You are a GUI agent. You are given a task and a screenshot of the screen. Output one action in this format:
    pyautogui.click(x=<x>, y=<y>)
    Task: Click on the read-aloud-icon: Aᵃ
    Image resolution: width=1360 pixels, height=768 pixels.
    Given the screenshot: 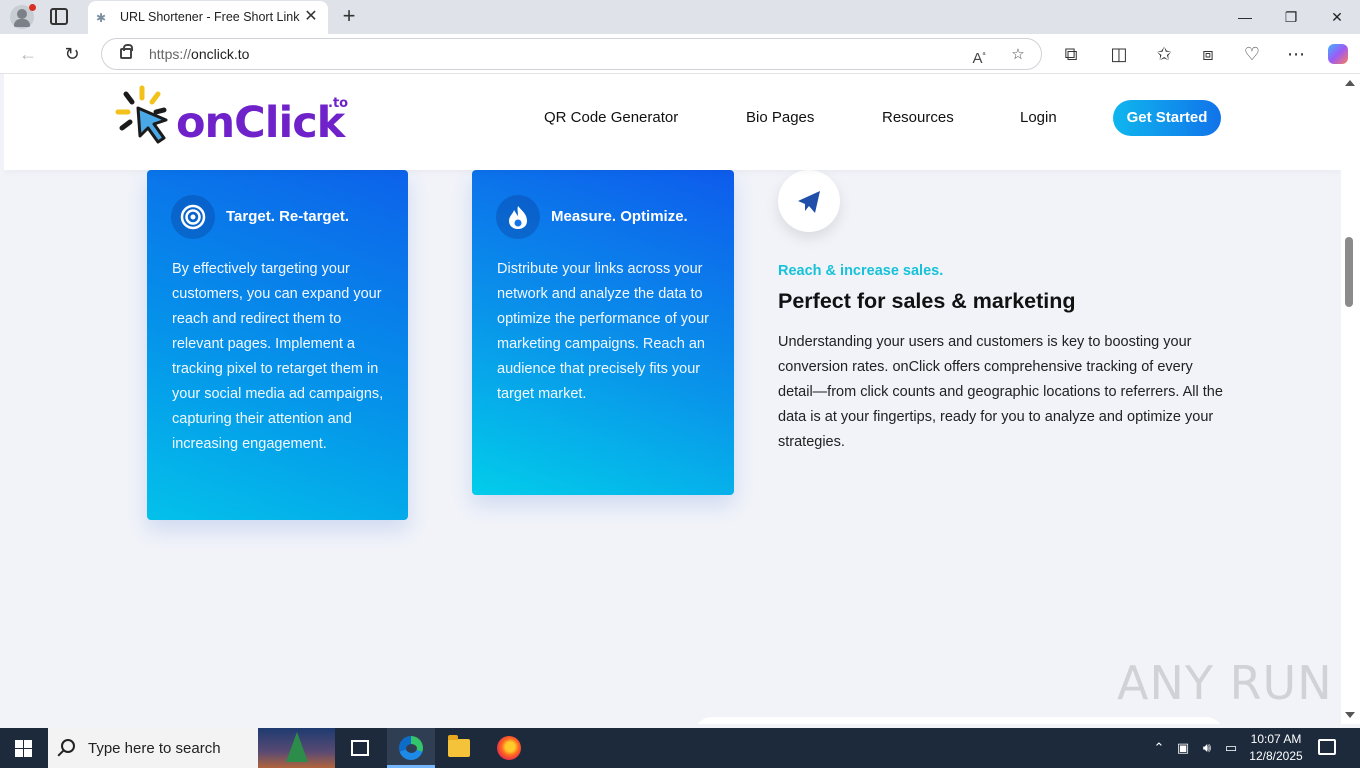 What is the action you would take?
    pyautogui.click(x=979, y=55)
    